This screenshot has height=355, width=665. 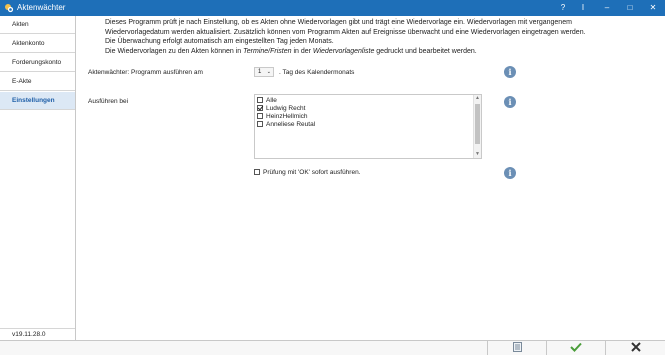 What do you see at coordinates (260, 124) in the screenshot?
I see `checkbox-anneliese-reutal` at bounding box center [260, 124].